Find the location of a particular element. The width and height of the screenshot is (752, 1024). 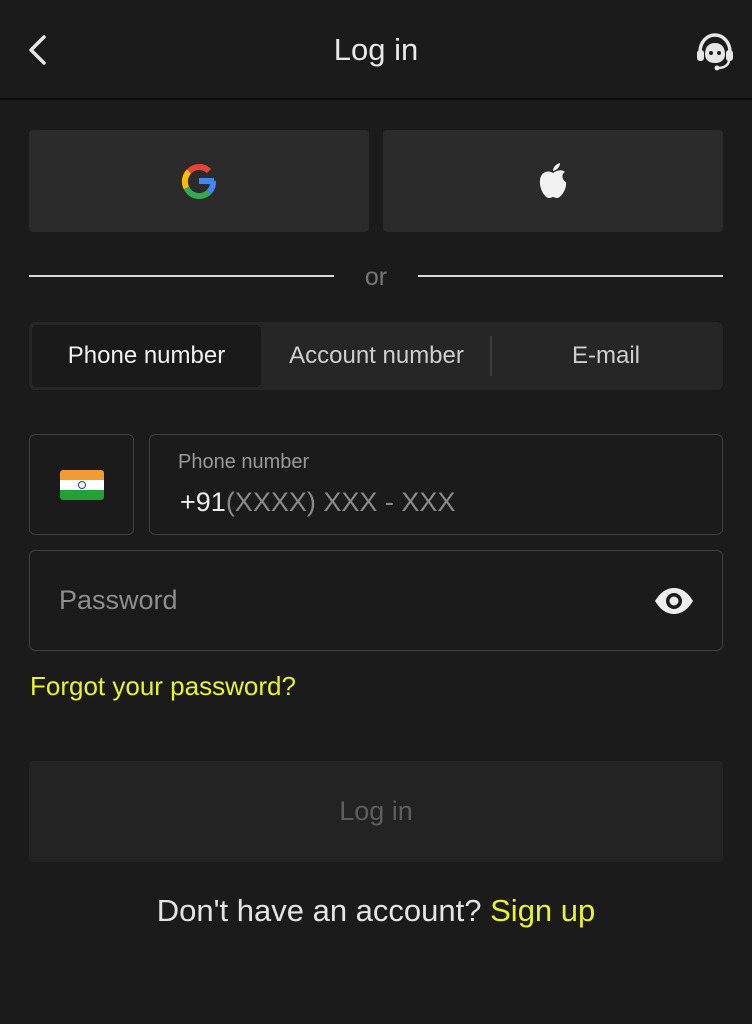

header-bar: Log in is located at coordinates (376, 50).